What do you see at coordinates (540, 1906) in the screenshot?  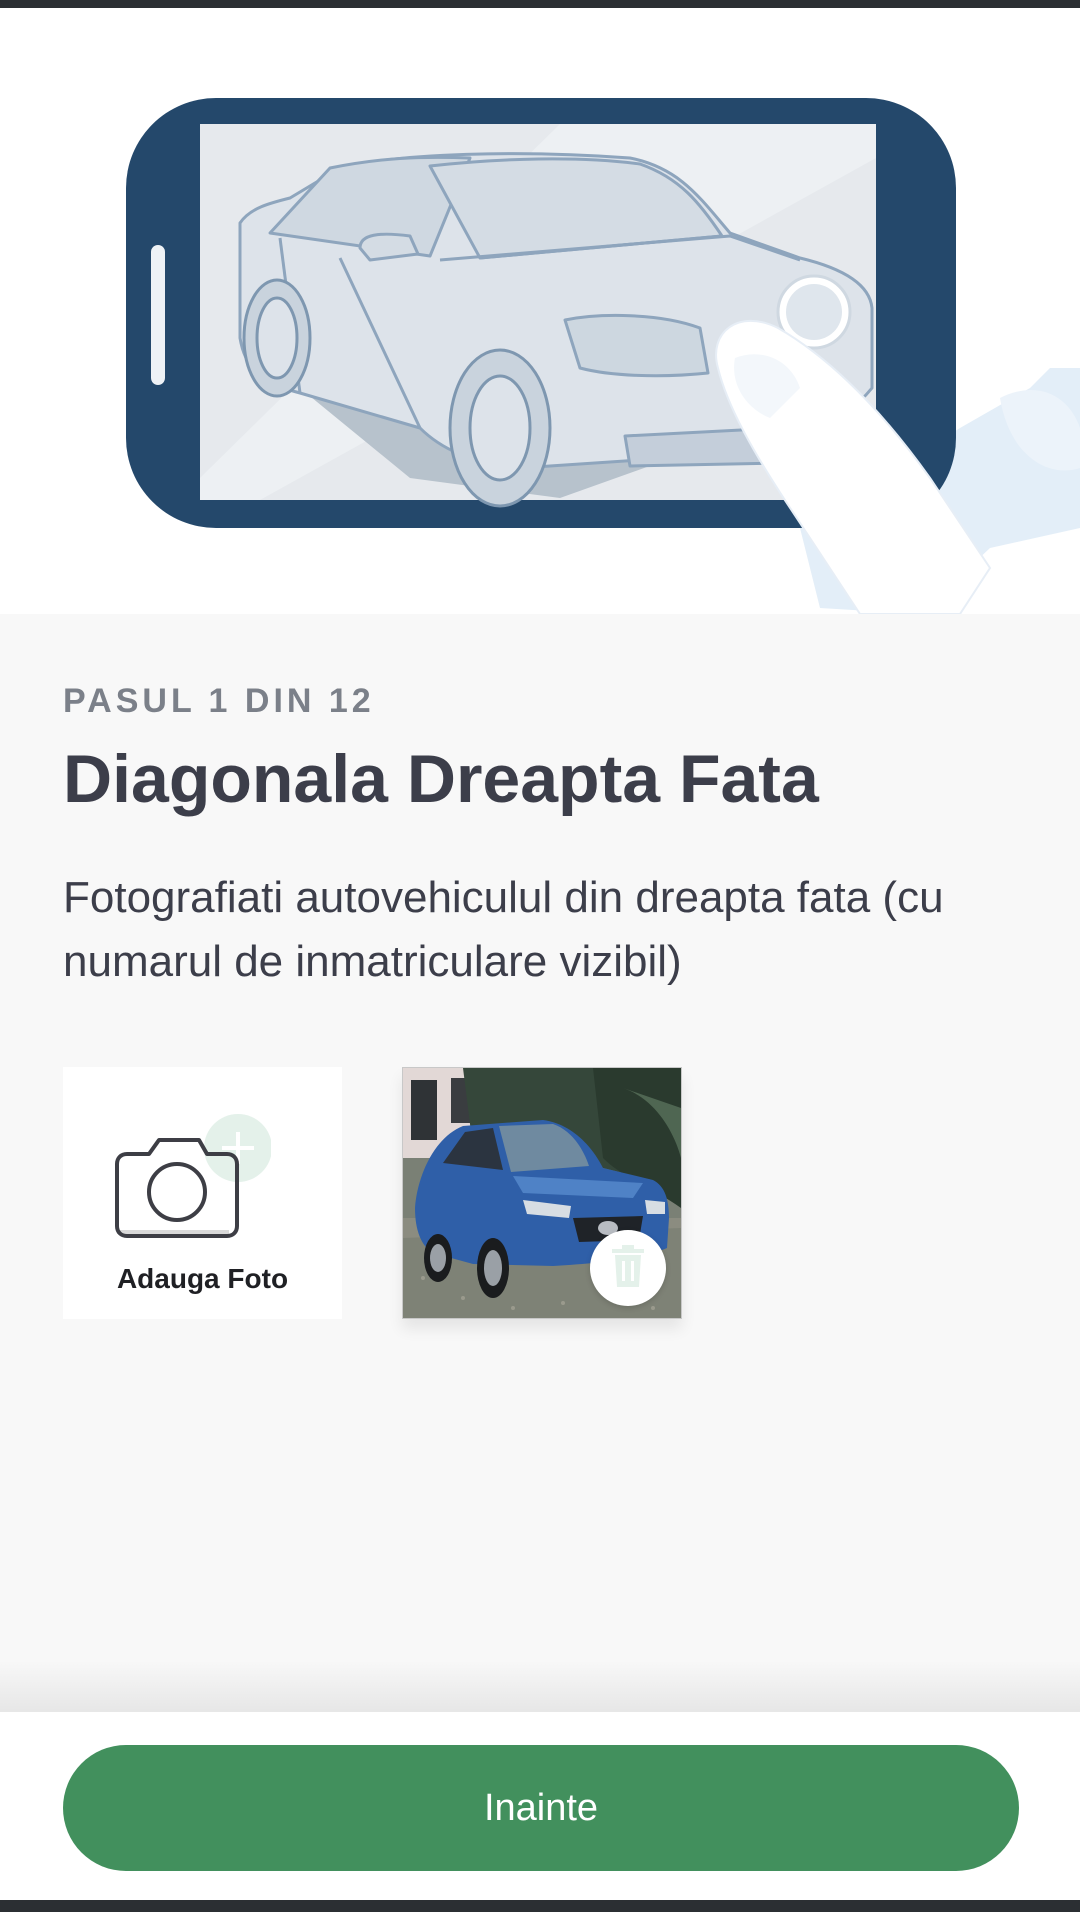 I see `navigation-bar` at bounding box center [540, 1906].